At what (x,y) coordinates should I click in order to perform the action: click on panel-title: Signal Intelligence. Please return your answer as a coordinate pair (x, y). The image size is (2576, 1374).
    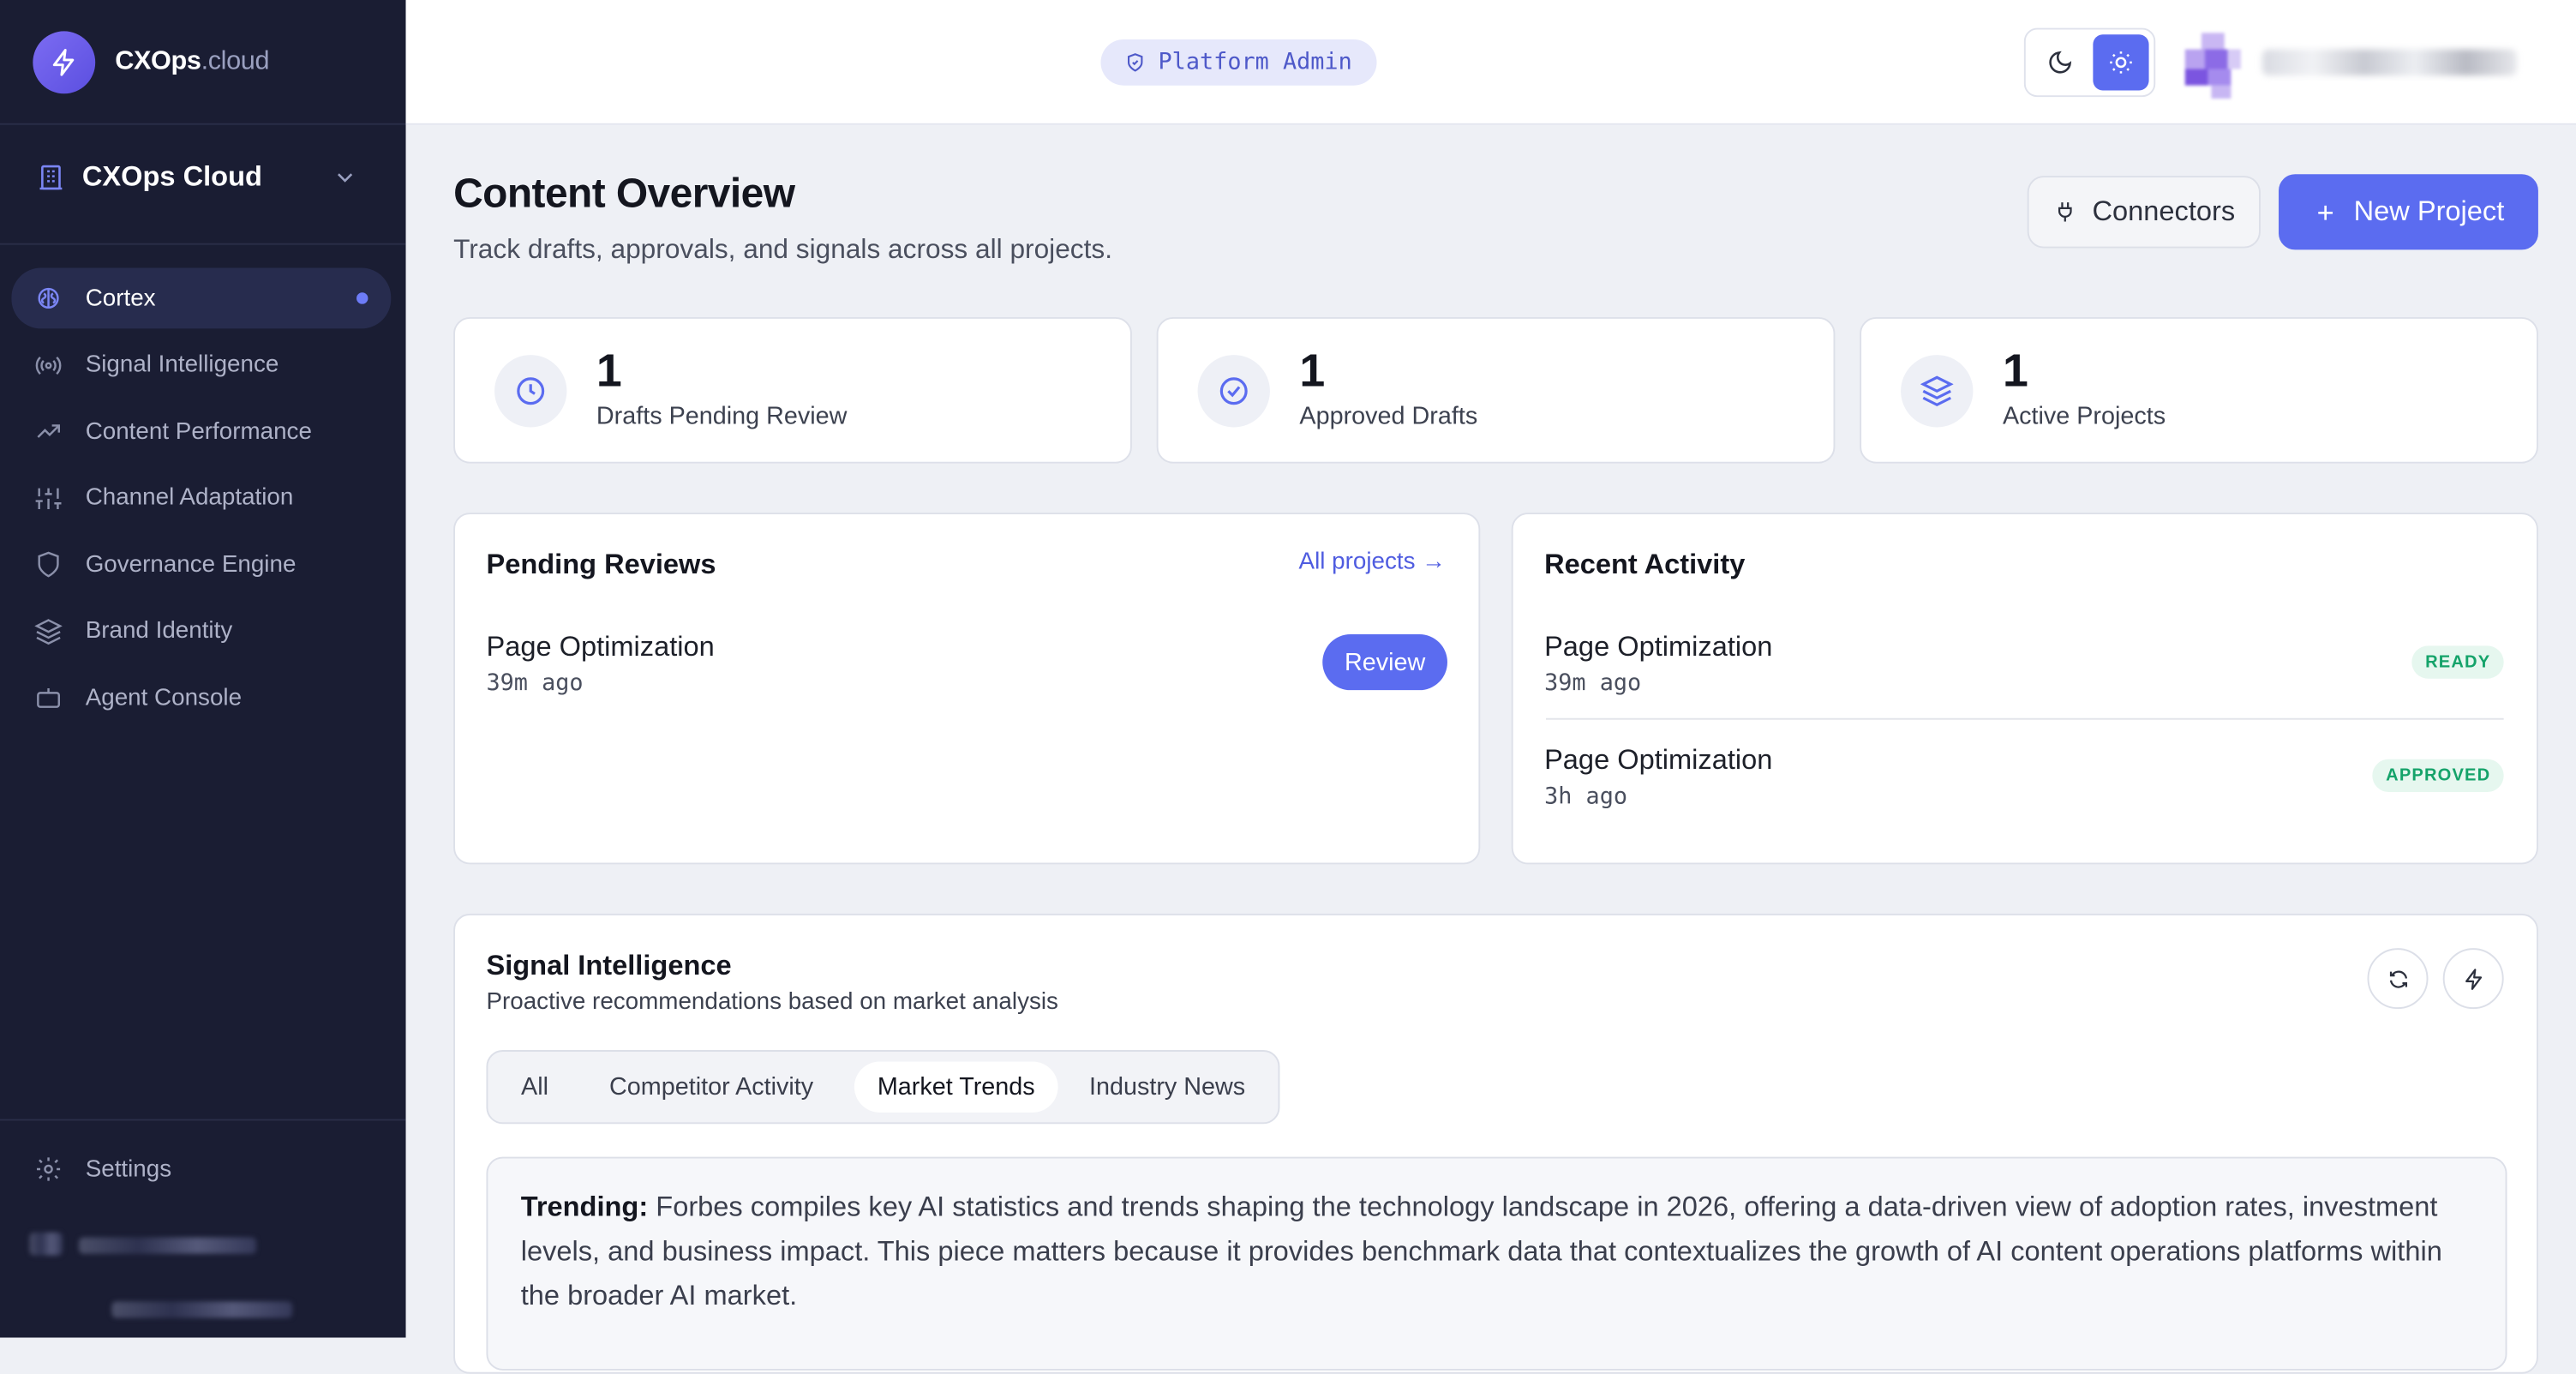
    Looking at the image, I should click on (609, 965).